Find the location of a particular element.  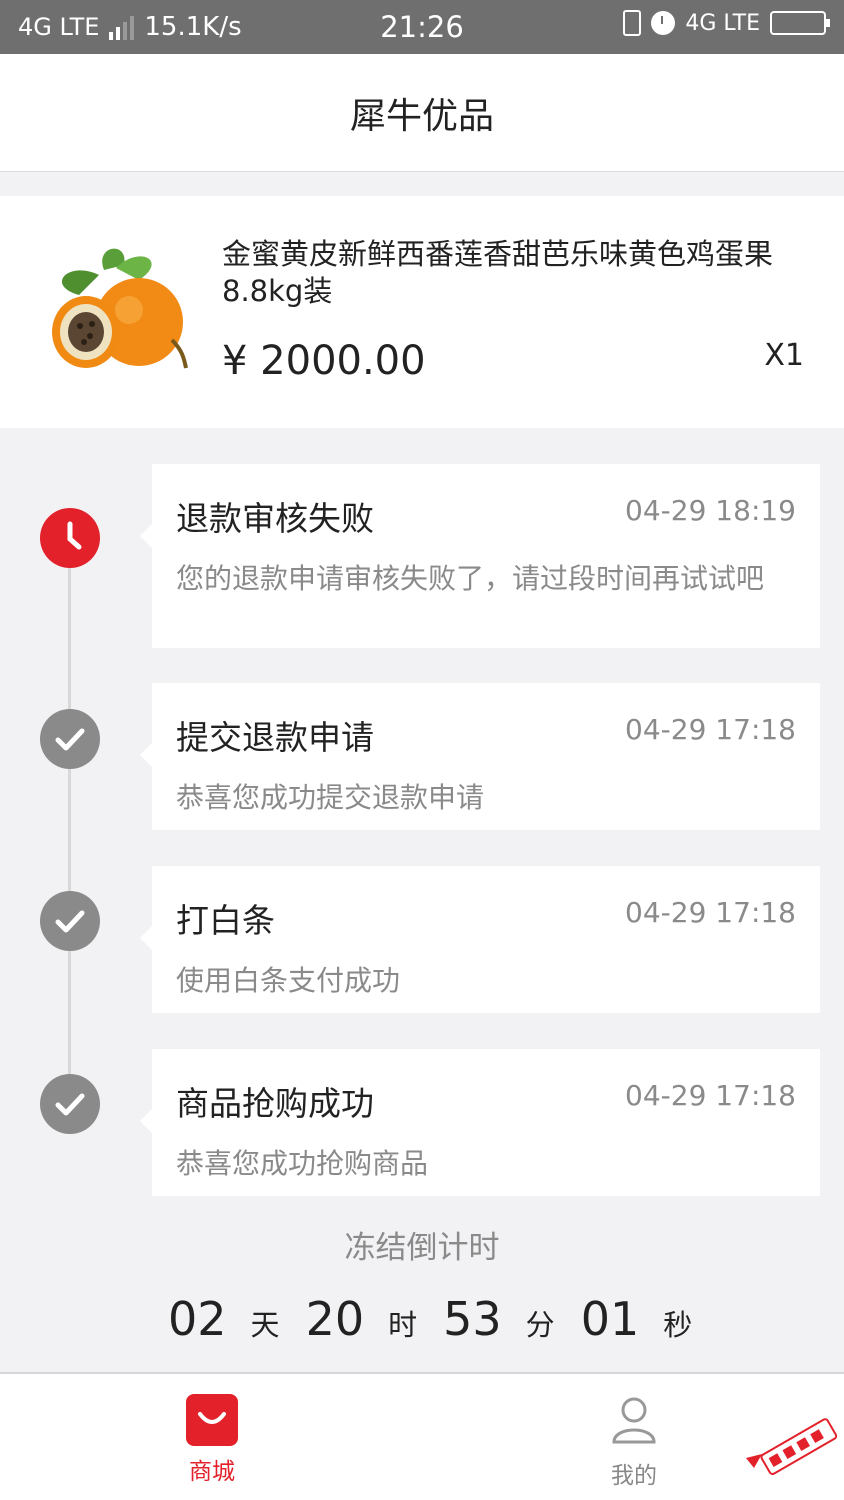

timeline-item: 打白条 04-29 17:18 使用白条支付成功 is located at coordinates (480, 939).